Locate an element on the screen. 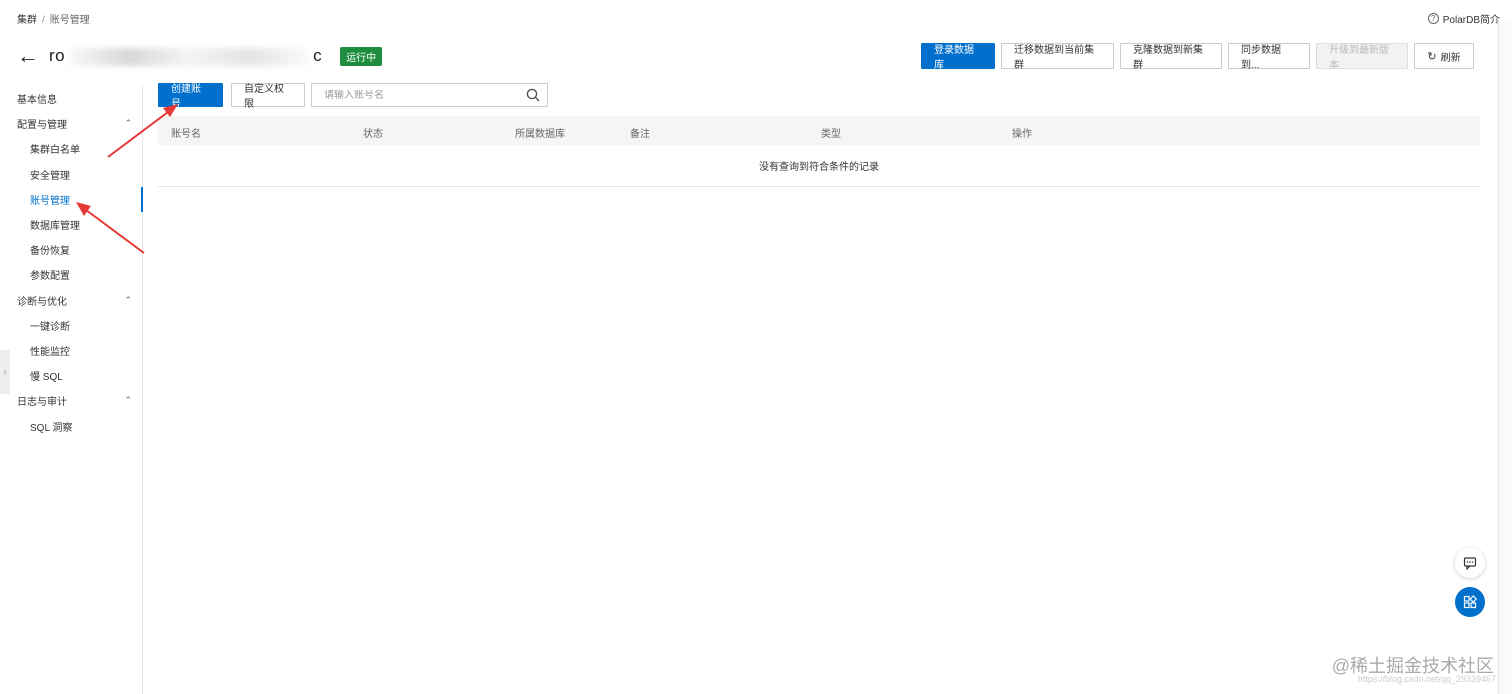 This screenshot has height=694, width=1512. sidebar-item-label: SQL 洞察 is located at coordinates (51, 428).